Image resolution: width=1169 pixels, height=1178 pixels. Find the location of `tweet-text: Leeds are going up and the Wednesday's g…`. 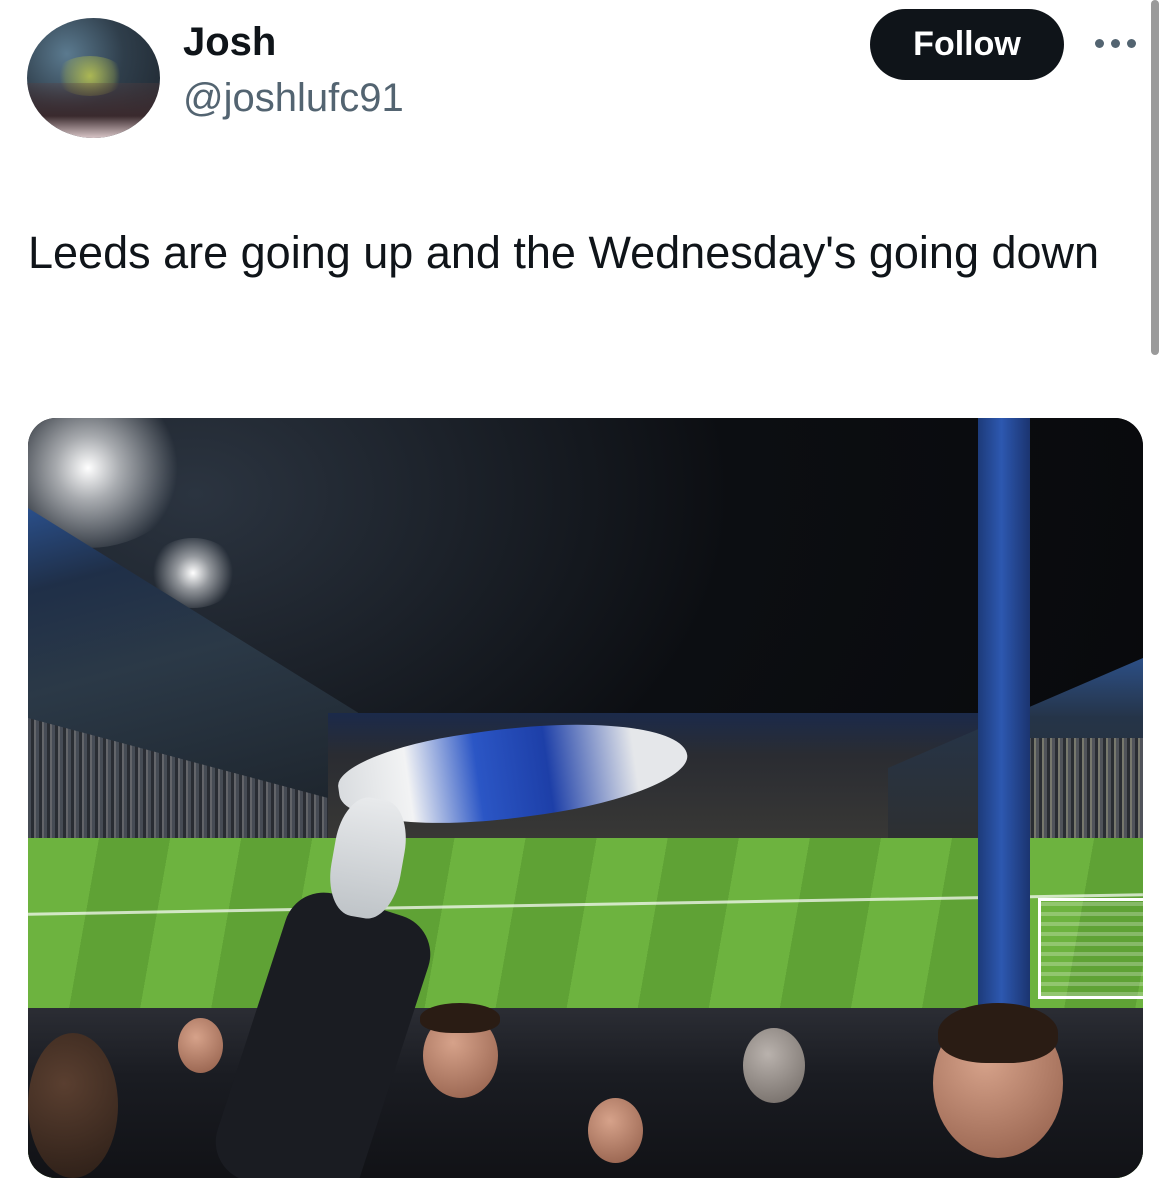

tweet-text: Leeds are going up and the Wednesday's g… is located at coordinates (564, 252).